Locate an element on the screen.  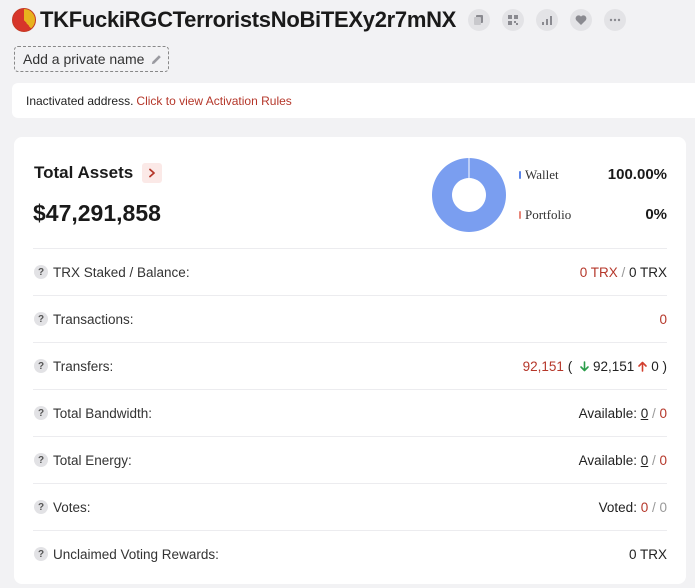
bandwidth-value: Available: 0 / 0 is located at coordinates (623, 413).